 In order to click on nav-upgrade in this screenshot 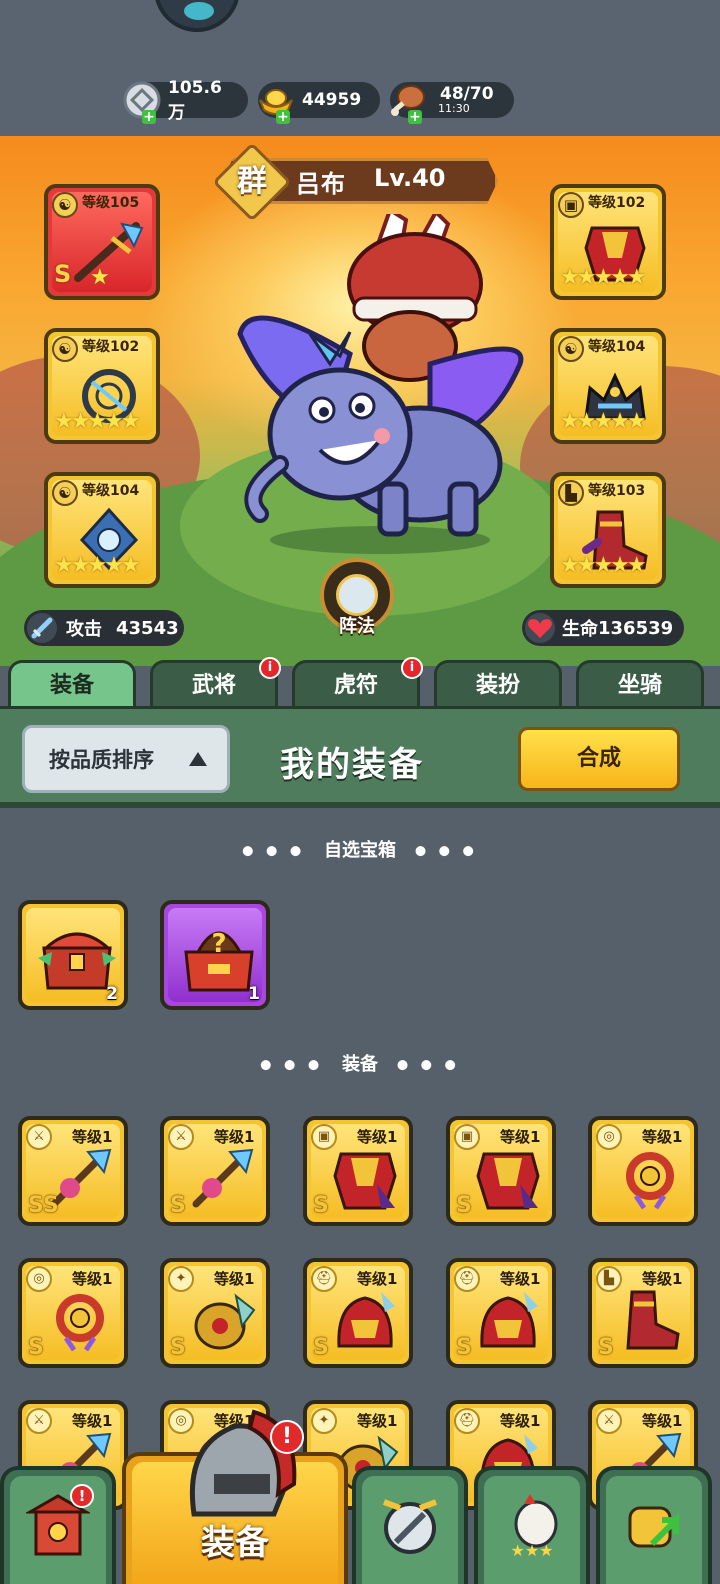, I will do `click(654, 1525)`.